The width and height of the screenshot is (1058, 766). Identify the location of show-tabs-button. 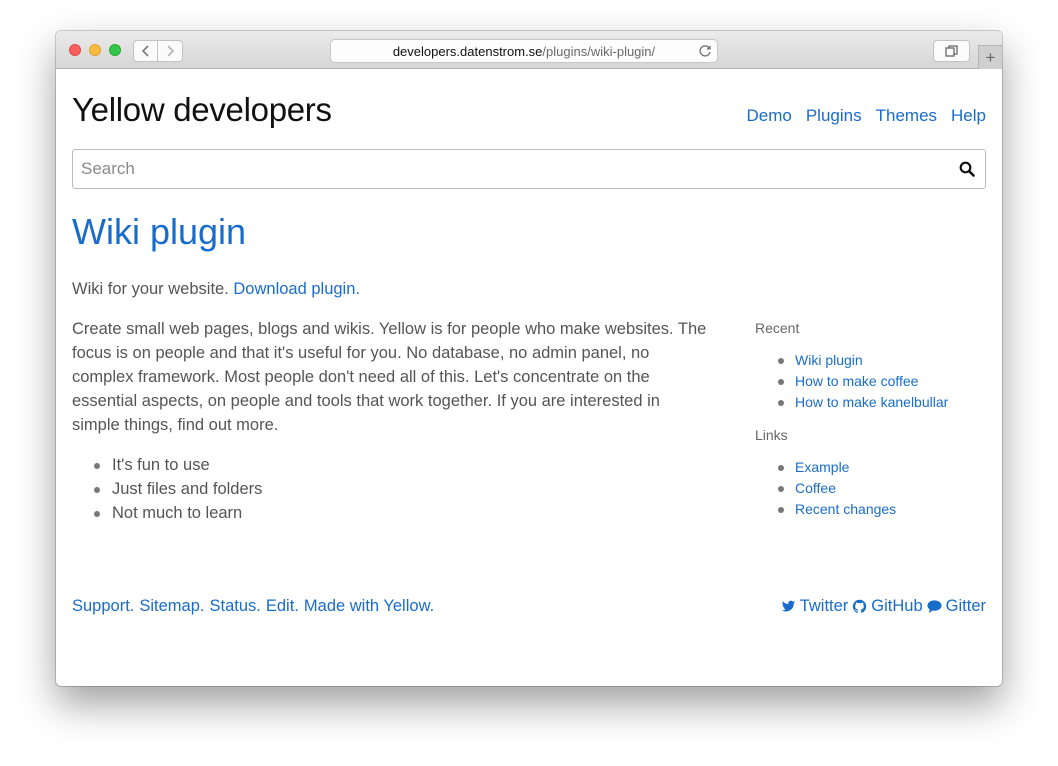
(951, 51).